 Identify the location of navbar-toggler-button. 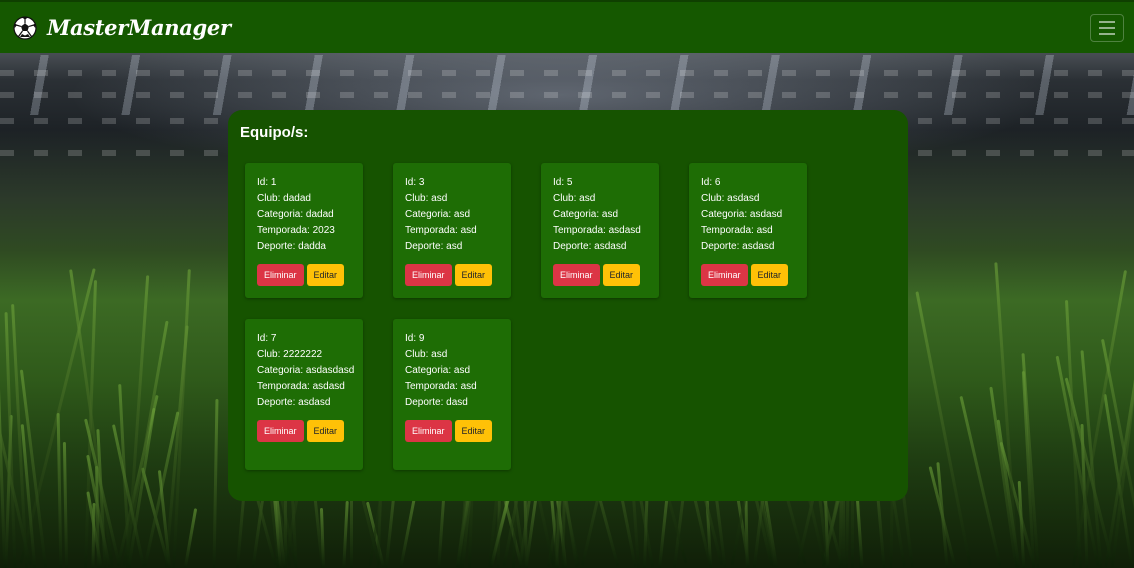
(1107, 28).